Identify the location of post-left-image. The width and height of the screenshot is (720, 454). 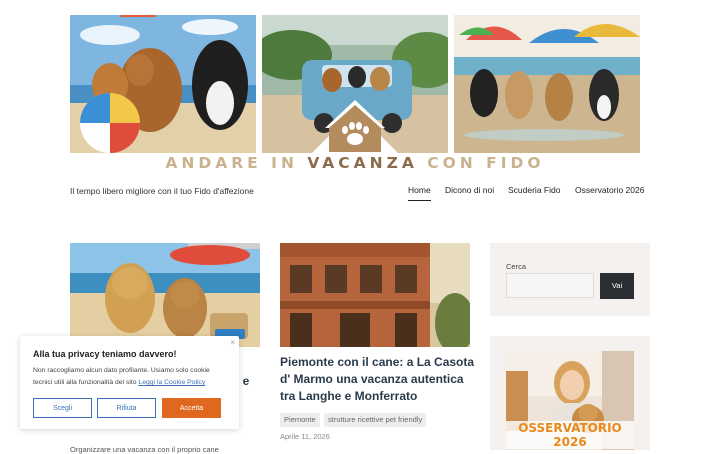
(165, 295).